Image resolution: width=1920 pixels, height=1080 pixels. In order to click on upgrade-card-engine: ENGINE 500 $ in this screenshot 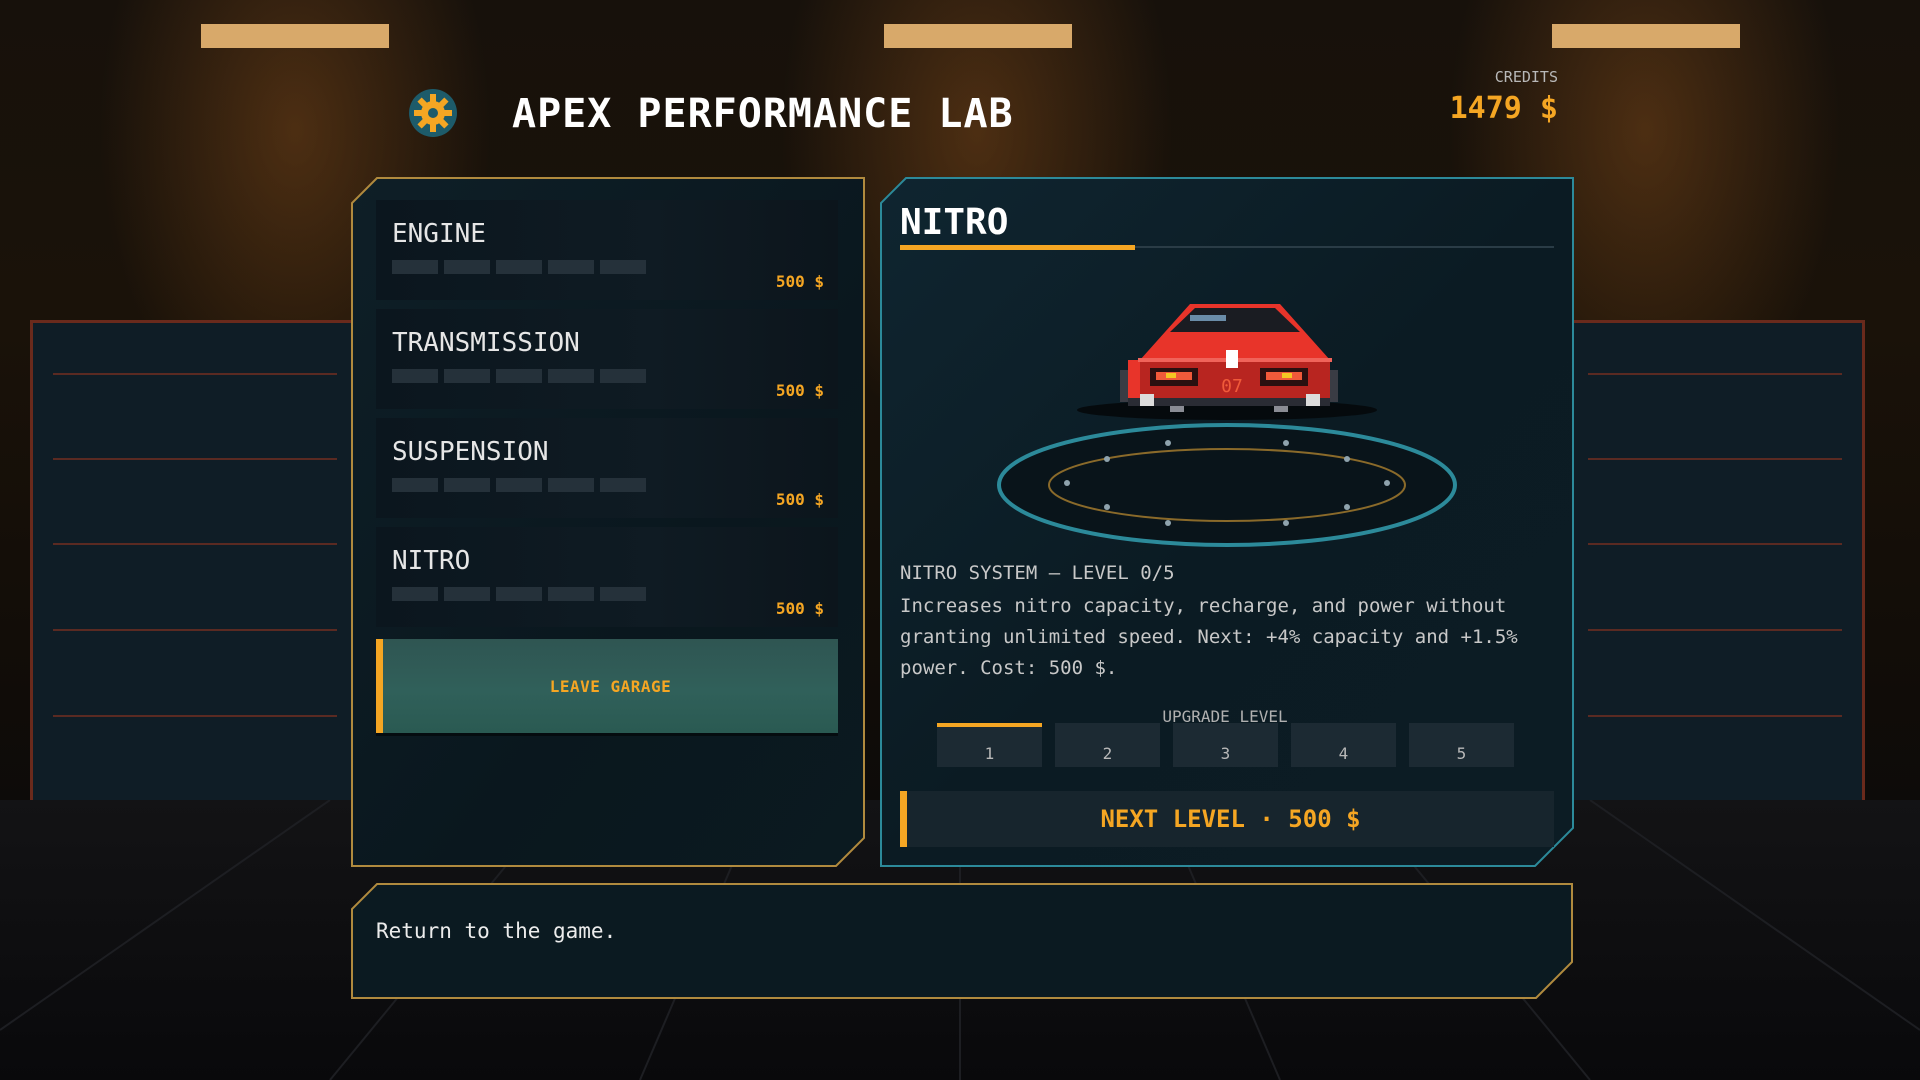, I will do `click(607, 250)`.